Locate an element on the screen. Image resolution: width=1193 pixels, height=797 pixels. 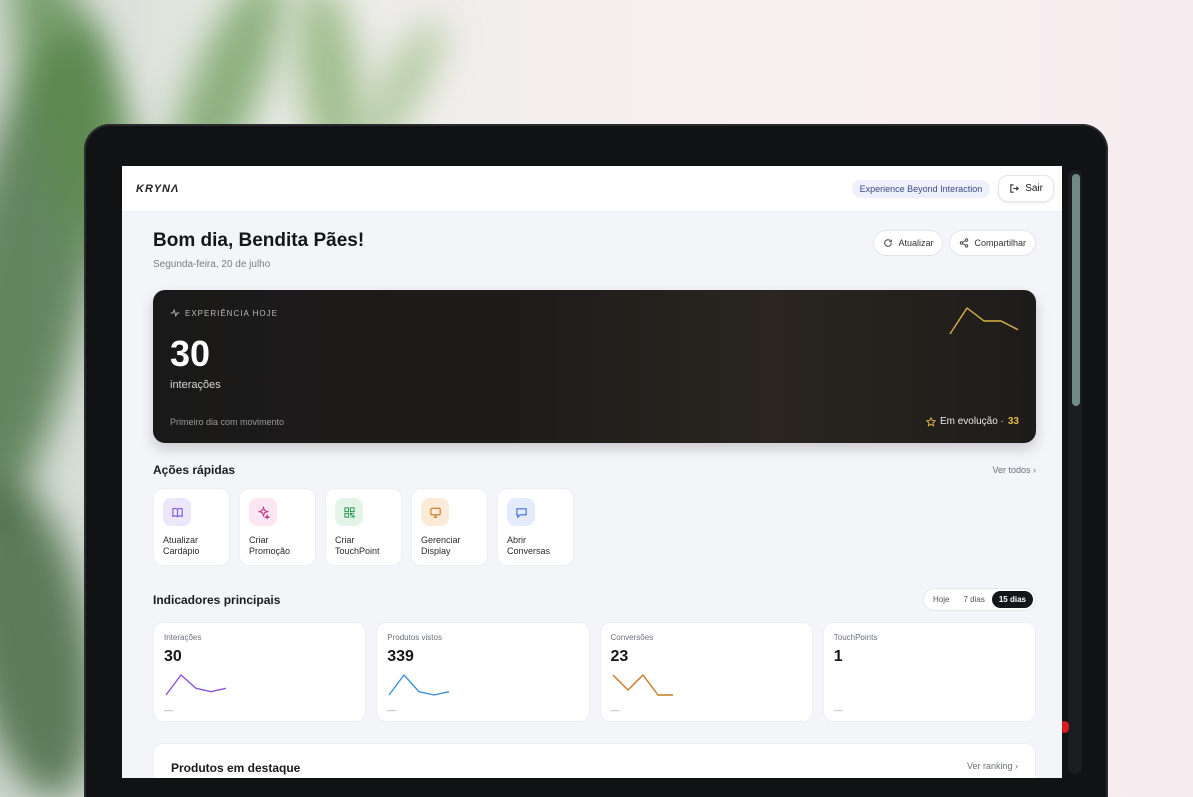
refresh-button: Atualizar is located at coordinates (908, 243).